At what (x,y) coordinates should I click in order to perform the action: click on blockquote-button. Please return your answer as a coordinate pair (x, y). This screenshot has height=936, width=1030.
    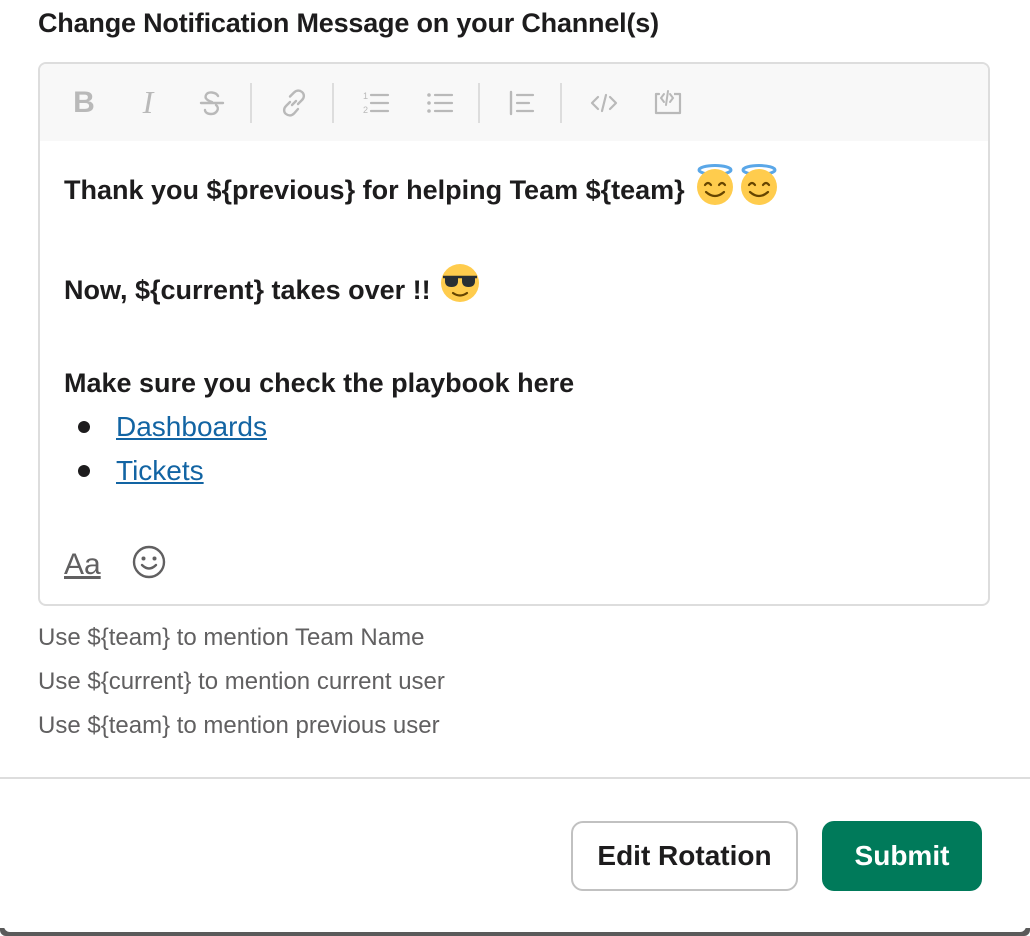
    Looking at the image, I should click on (522, 103).